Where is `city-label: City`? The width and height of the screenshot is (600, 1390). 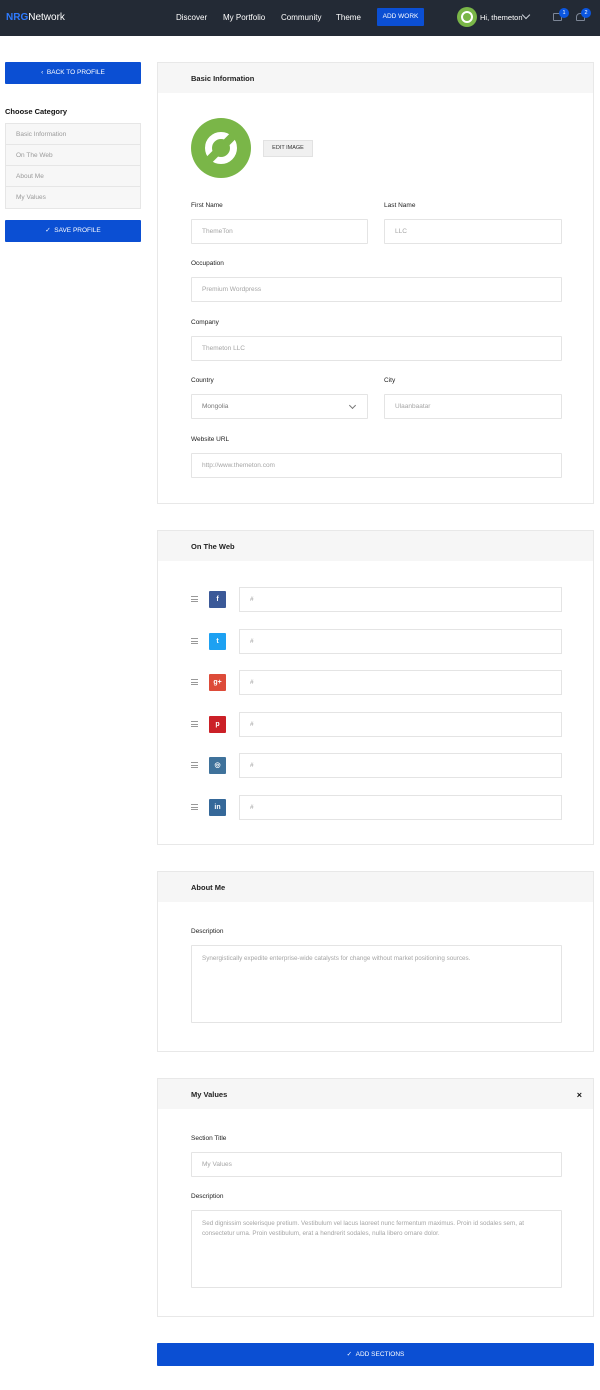
city-label: City is located at coordinates (390, 380).